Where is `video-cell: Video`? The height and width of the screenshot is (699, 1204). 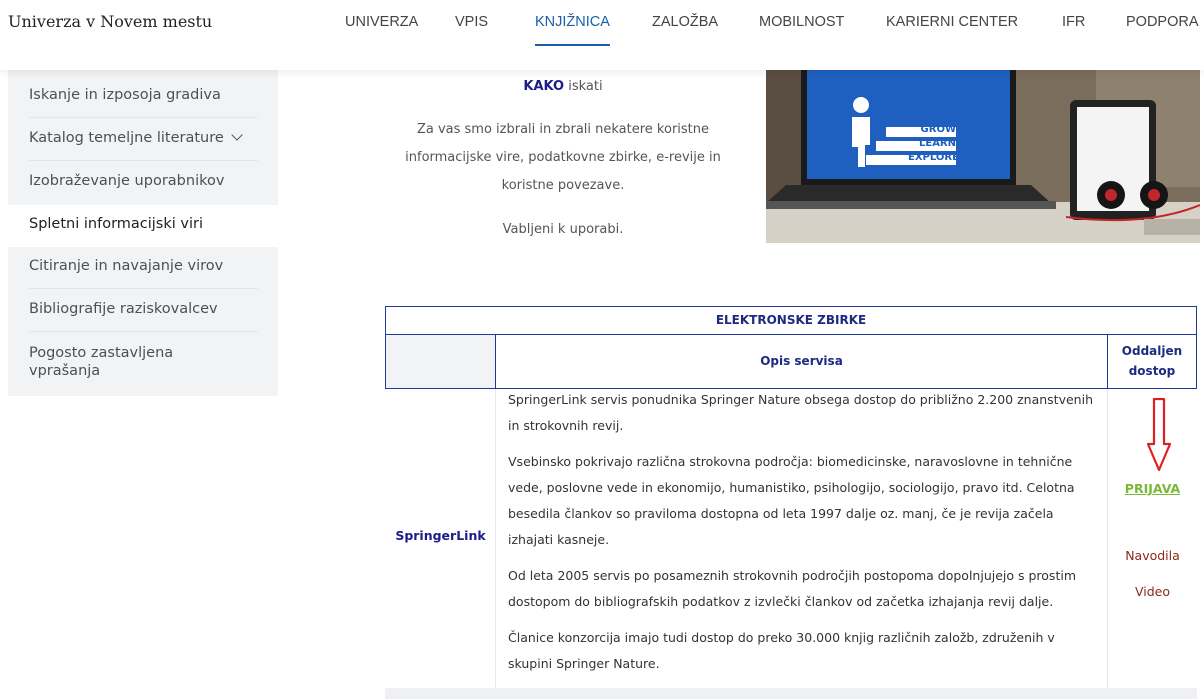 video-cell: Video is located at coordinates (1152, 590).